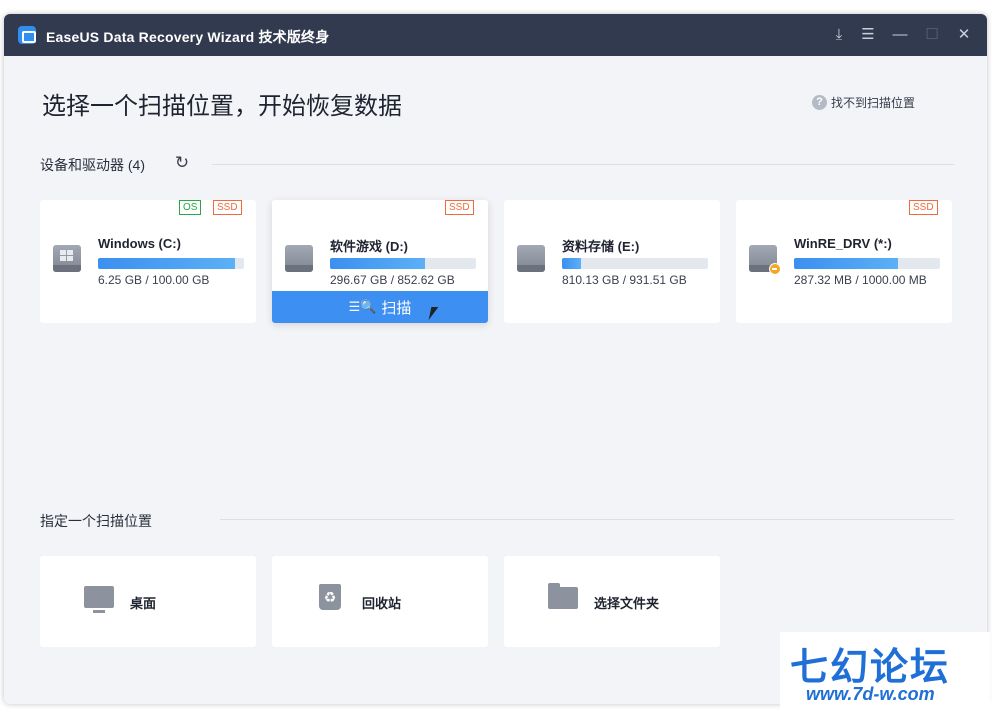 The width and height of the screenshot is (998, 714). I want to click on app-title: EaseUS Data Recovery Wizard 技术版终身, so click(188, 37).